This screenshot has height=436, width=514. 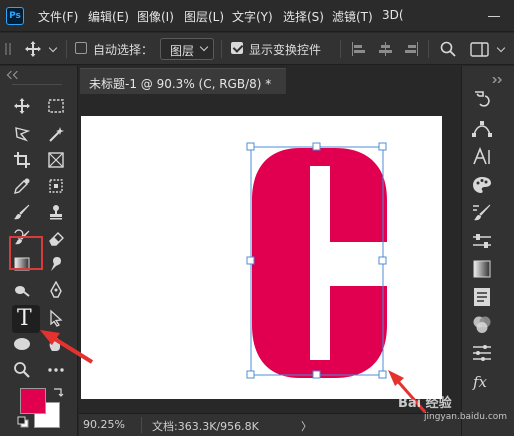 What do you see at coordinates (237, 48) in the screenshot?
I see `show-transform-checkbox` at bounding box center [237, 48].